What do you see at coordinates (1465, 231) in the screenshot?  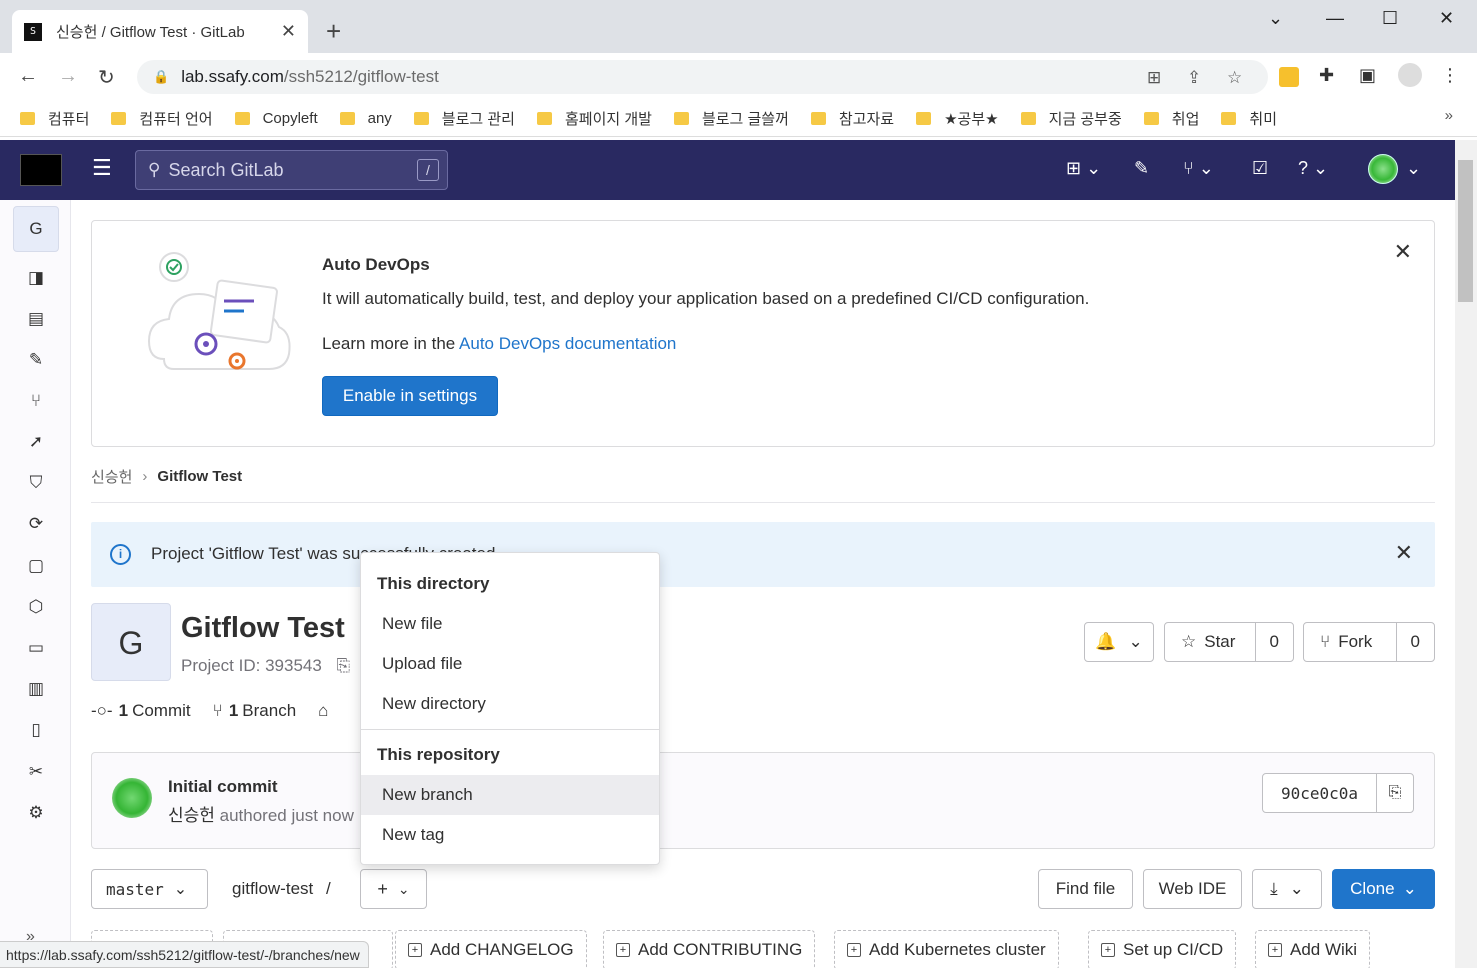 I see `scrollbar-thumb` at bounding box center [1465, 231].